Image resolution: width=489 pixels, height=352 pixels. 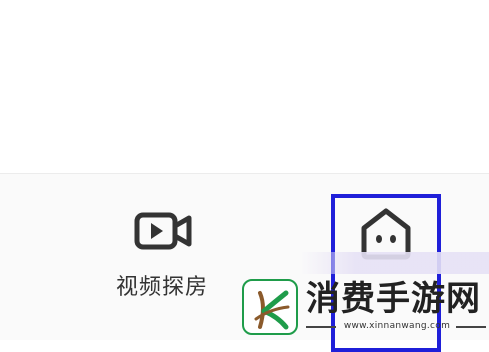 I want to click on tab-label-video-tour: 视频探房, so click(x=161, y=287).